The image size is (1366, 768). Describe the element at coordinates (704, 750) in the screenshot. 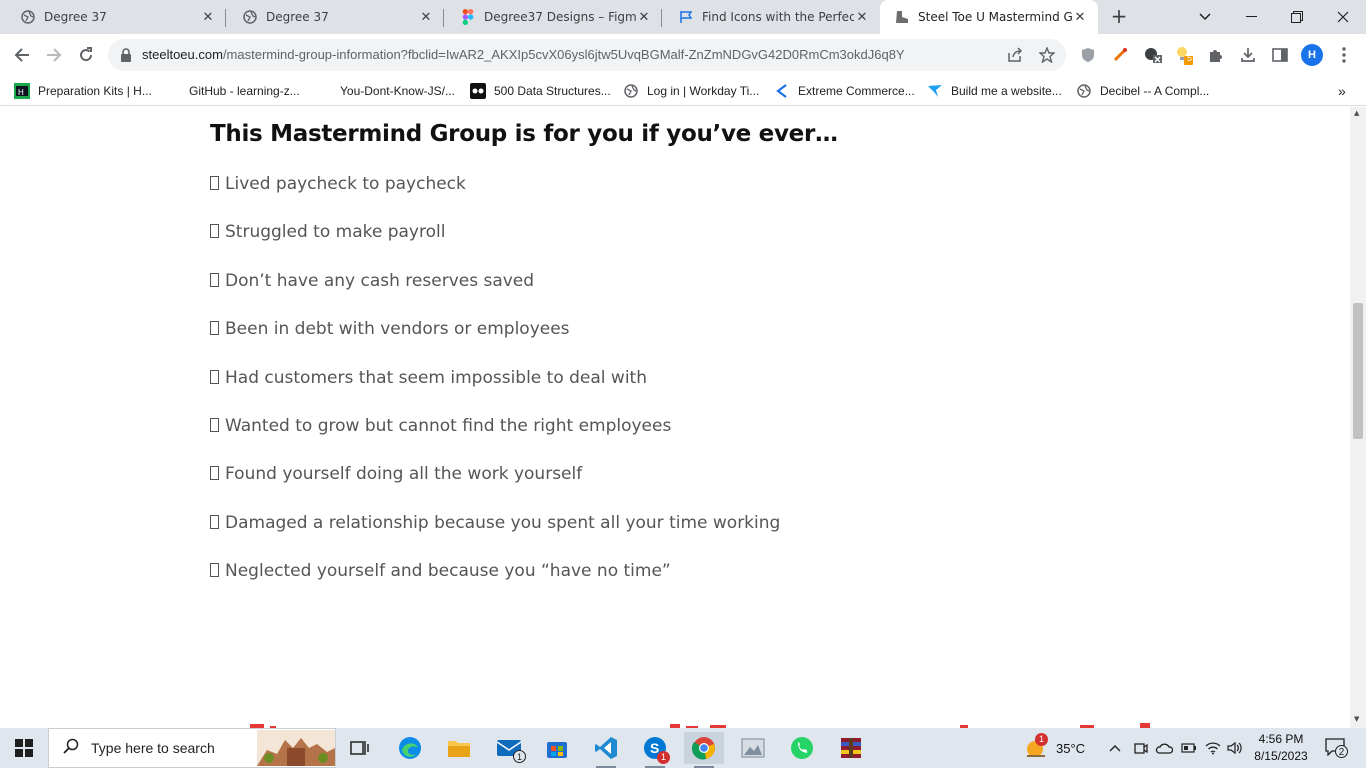

I see `chrome-icon` at that location.